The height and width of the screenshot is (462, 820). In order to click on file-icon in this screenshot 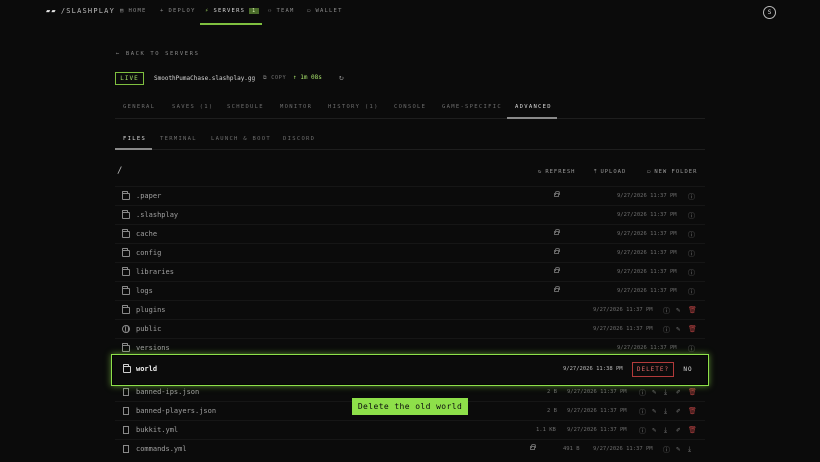, I will do `click(126, 430)`.